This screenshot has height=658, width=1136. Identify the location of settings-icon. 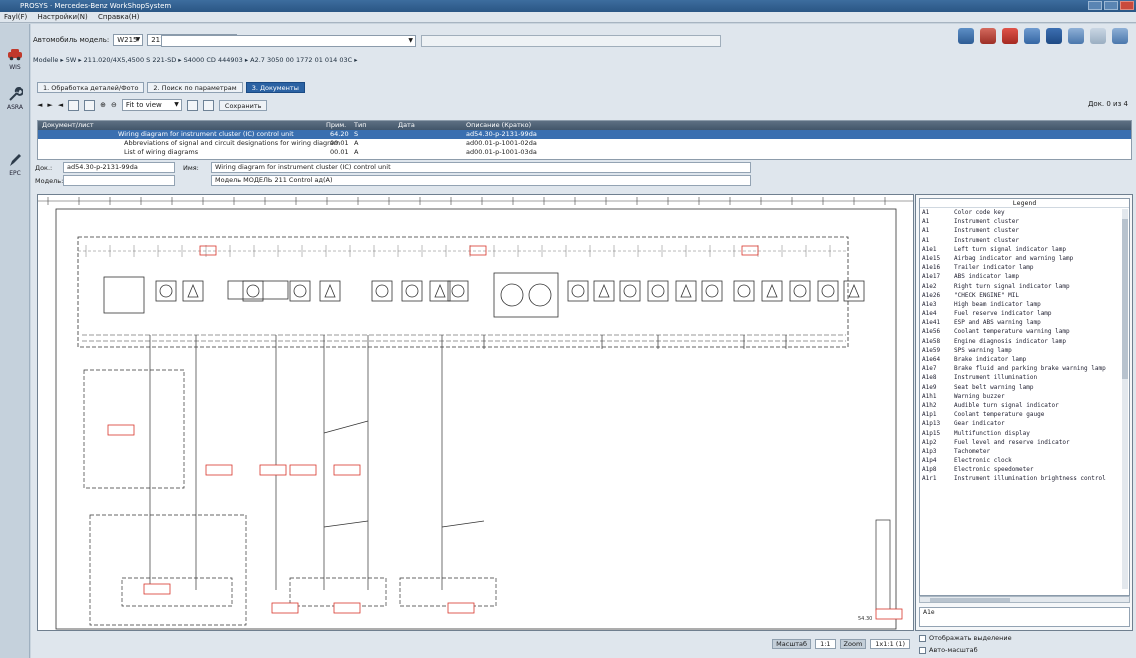
(1076, 36).